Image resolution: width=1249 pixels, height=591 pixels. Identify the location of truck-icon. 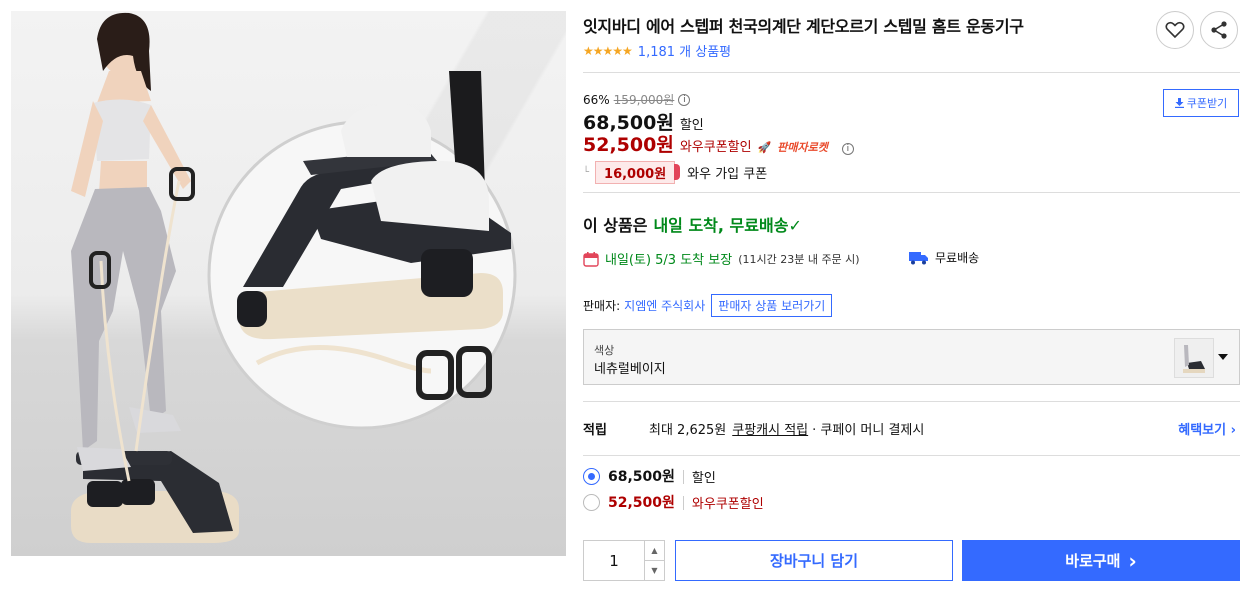
(918, 257).